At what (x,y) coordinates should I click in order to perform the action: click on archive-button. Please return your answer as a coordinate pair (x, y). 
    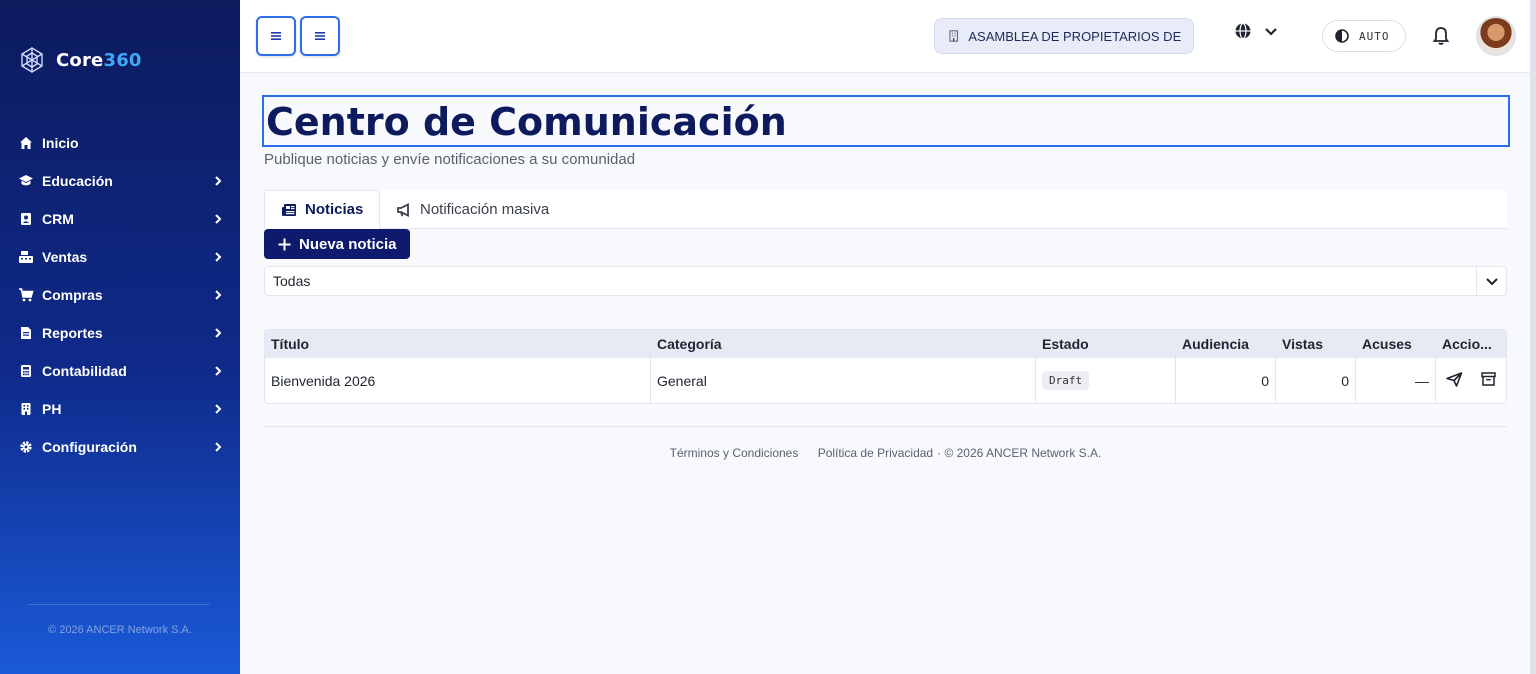
    Looking at the image, I should click on (1488, 380).